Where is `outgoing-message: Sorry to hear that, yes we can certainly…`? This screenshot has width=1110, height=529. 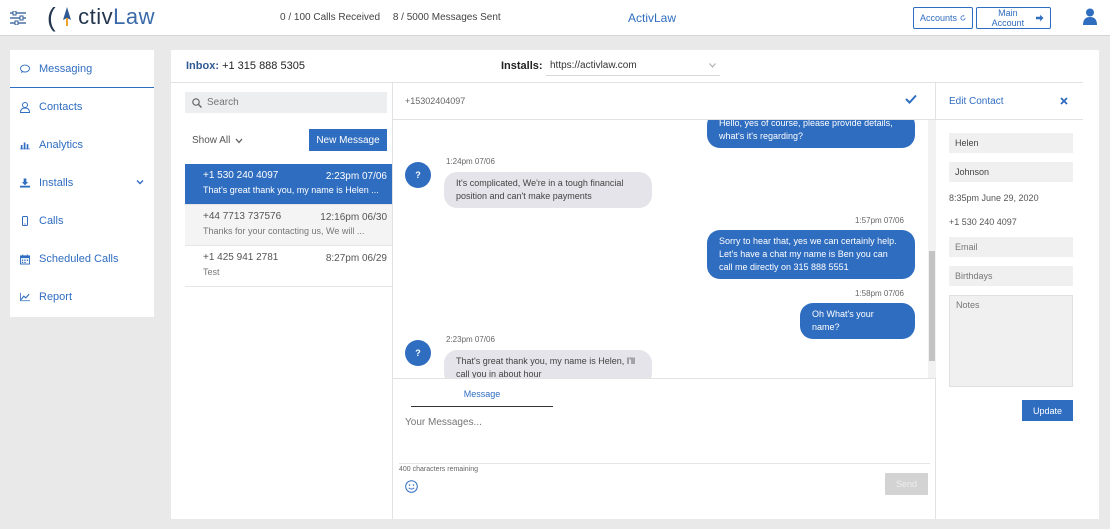 outgoing-message: Sorry to hear that, yes we can certainly… is located at coordinates (811, 254).